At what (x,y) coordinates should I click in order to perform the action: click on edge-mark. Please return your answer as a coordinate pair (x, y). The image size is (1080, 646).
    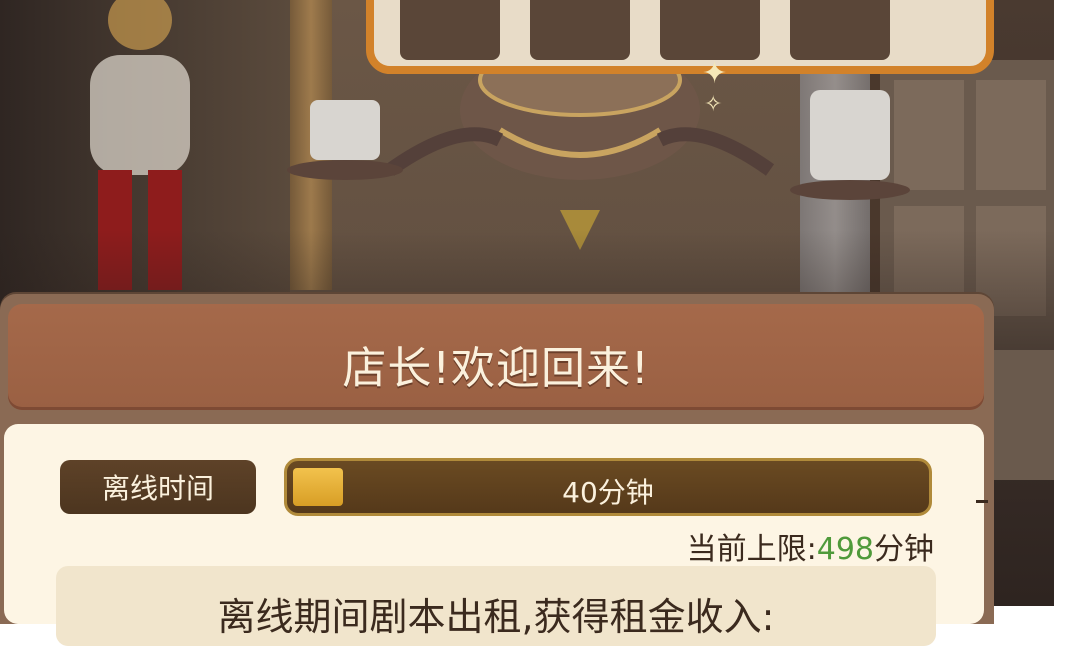
    Looking at the image, I should click on (982, 501).